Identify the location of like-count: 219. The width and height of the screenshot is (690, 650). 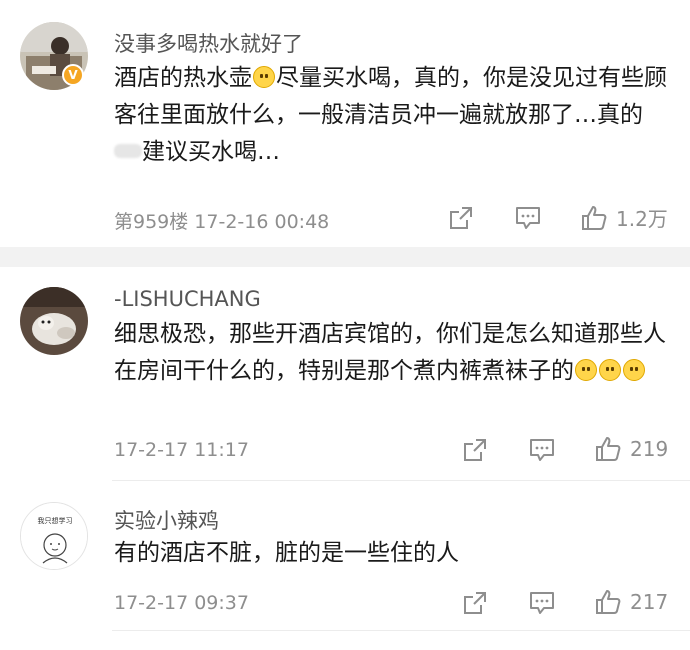
(649, 449).